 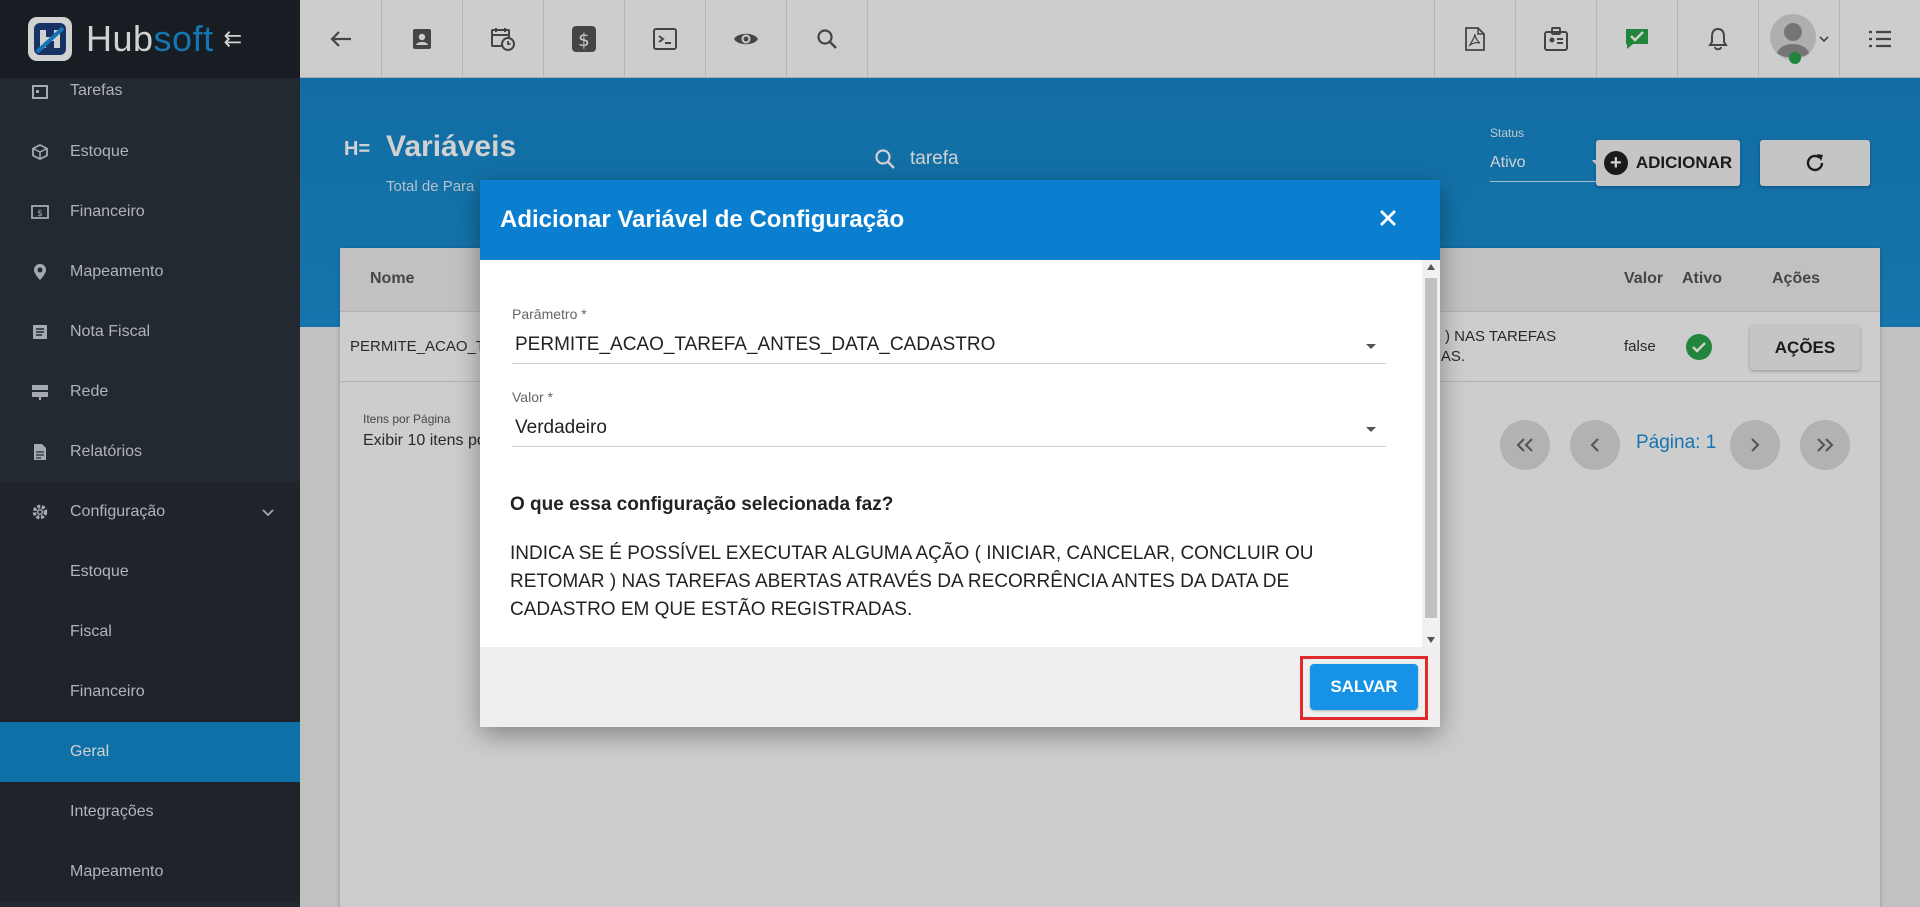 I want to click on scroll-down-icon, so click(x=1431, y=640).